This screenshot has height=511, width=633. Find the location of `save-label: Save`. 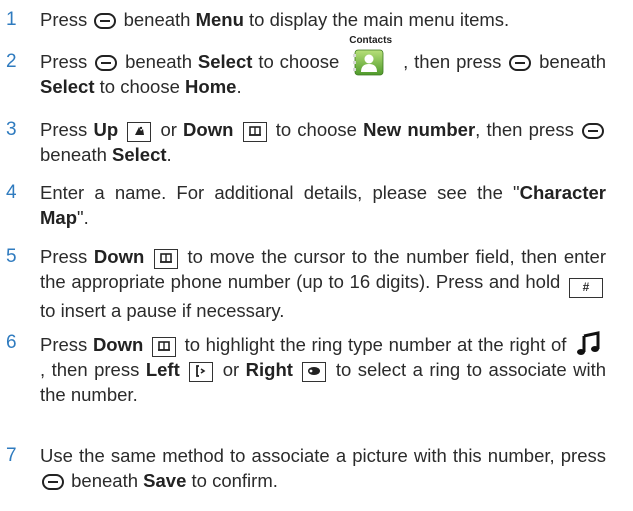

save-label: Save is located at coordinates (165, 480).